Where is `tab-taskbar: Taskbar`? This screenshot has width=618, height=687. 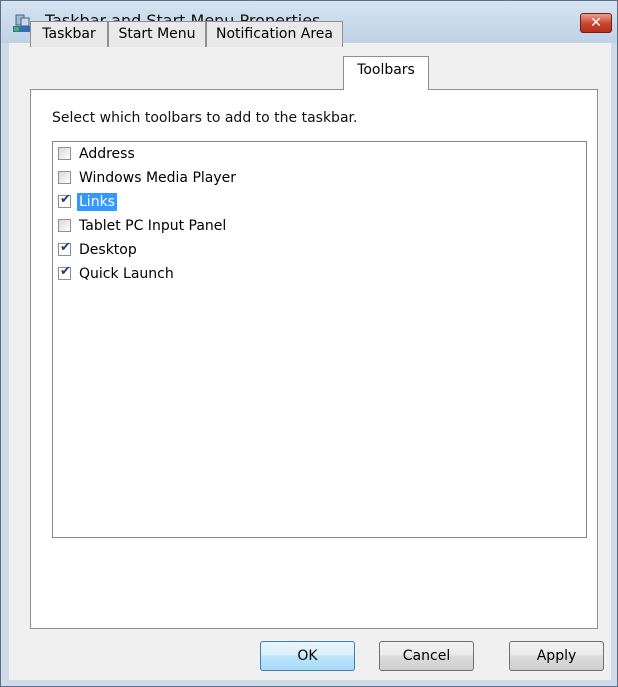
tab-taskbar: Taskbar is located at coordinates (69, 34).